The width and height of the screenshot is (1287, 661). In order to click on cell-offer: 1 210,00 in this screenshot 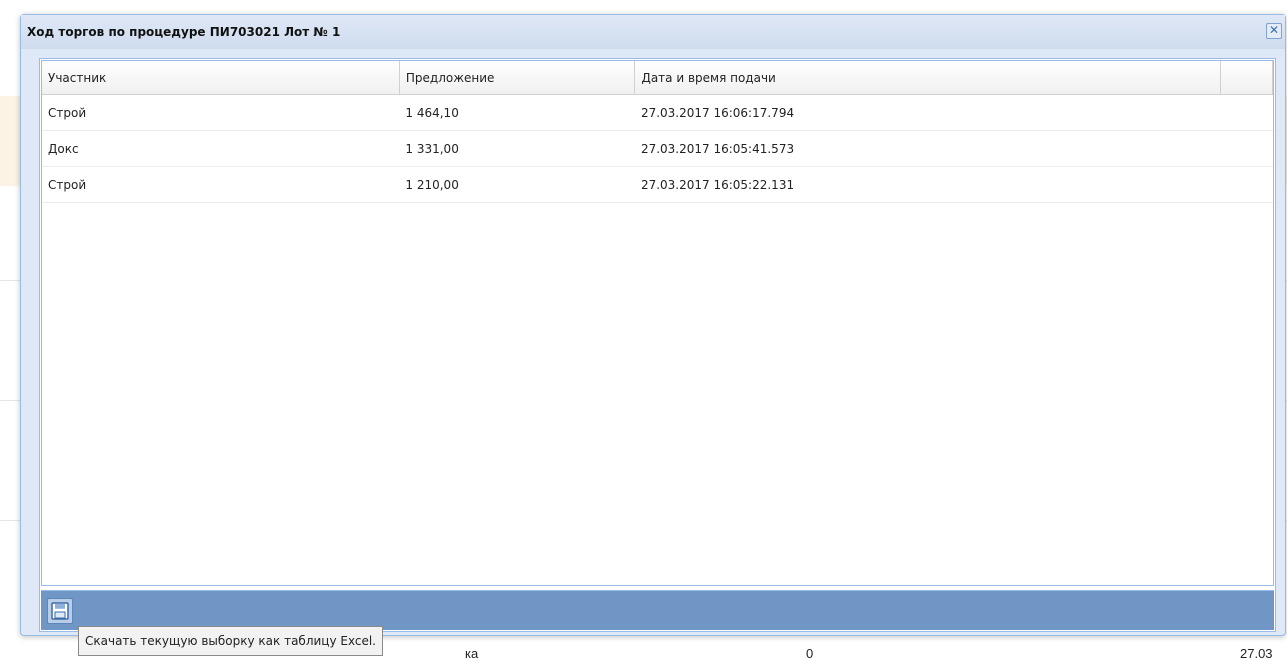, I will do `click(517, 184)`.